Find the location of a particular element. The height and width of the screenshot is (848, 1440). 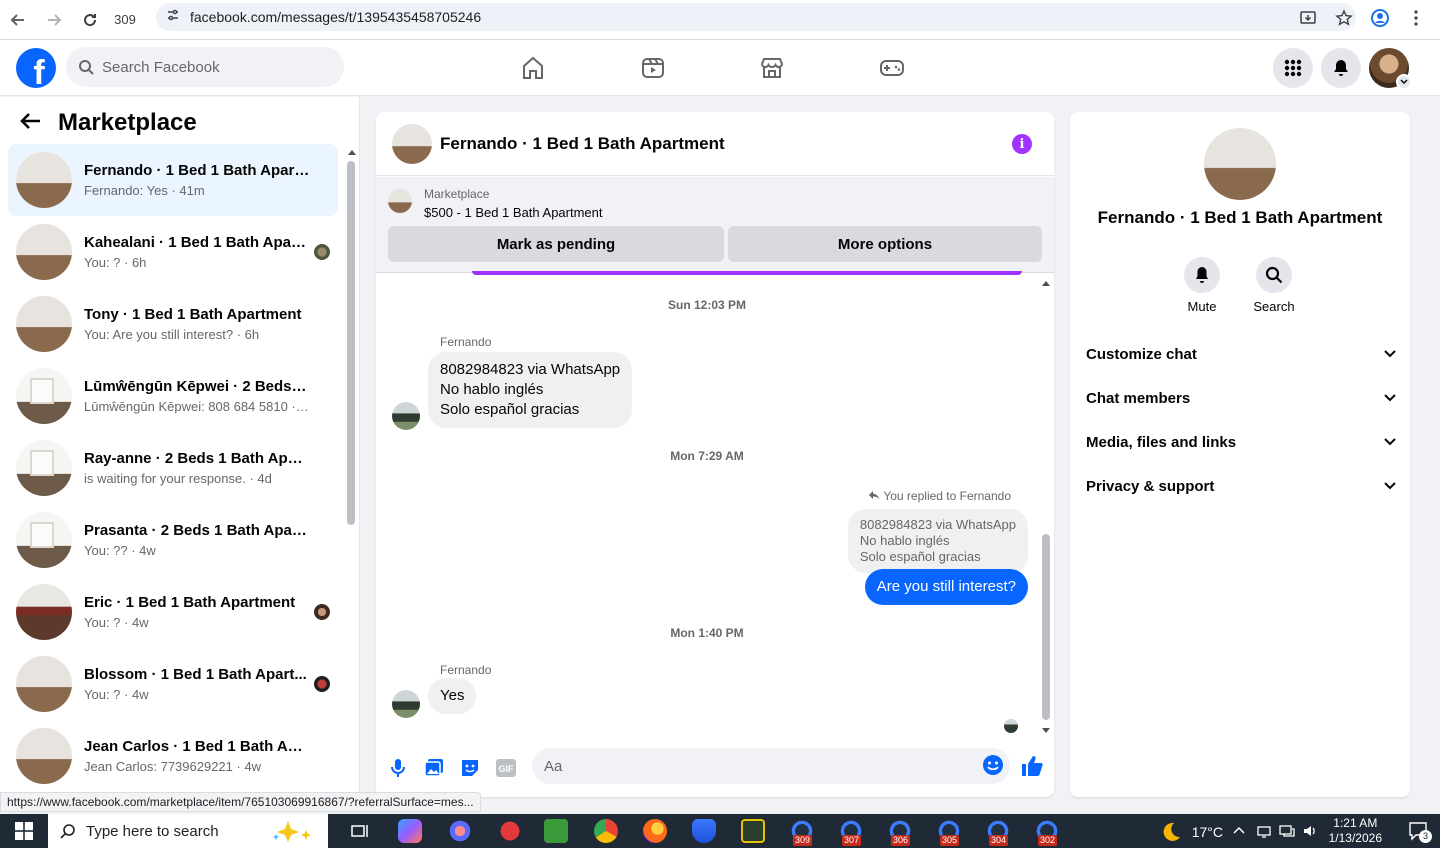

gif-icon: GIF is located at coordinates (506, 768).